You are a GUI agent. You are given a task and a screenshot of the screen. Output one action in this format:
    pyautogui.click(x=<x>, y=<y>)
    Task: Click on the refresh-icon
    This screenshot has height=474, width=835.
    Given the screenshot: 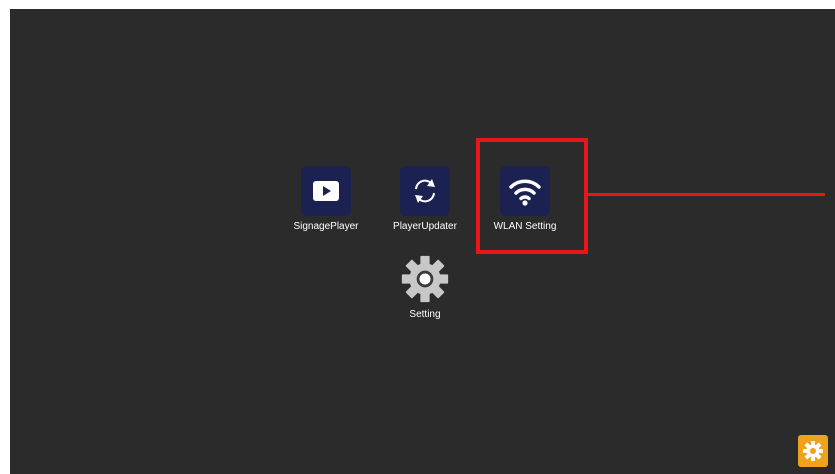 What is the action you would take?
    pyautogui.click(x=425, y=191)
    